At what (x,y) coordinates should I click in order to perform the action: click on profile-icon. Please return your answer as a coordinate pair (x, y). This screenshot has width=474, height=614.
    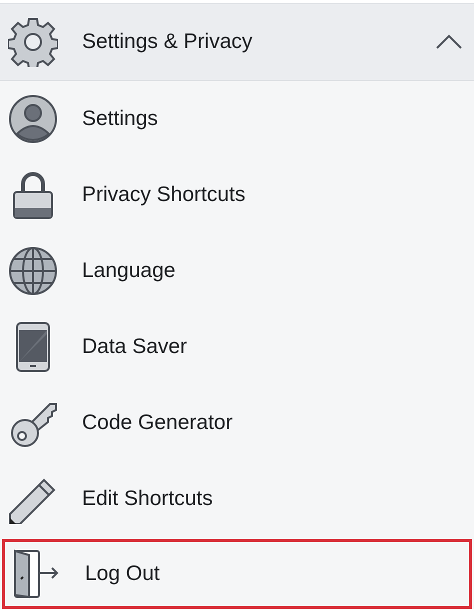
    Looking at the image, I should click on (33, 119).